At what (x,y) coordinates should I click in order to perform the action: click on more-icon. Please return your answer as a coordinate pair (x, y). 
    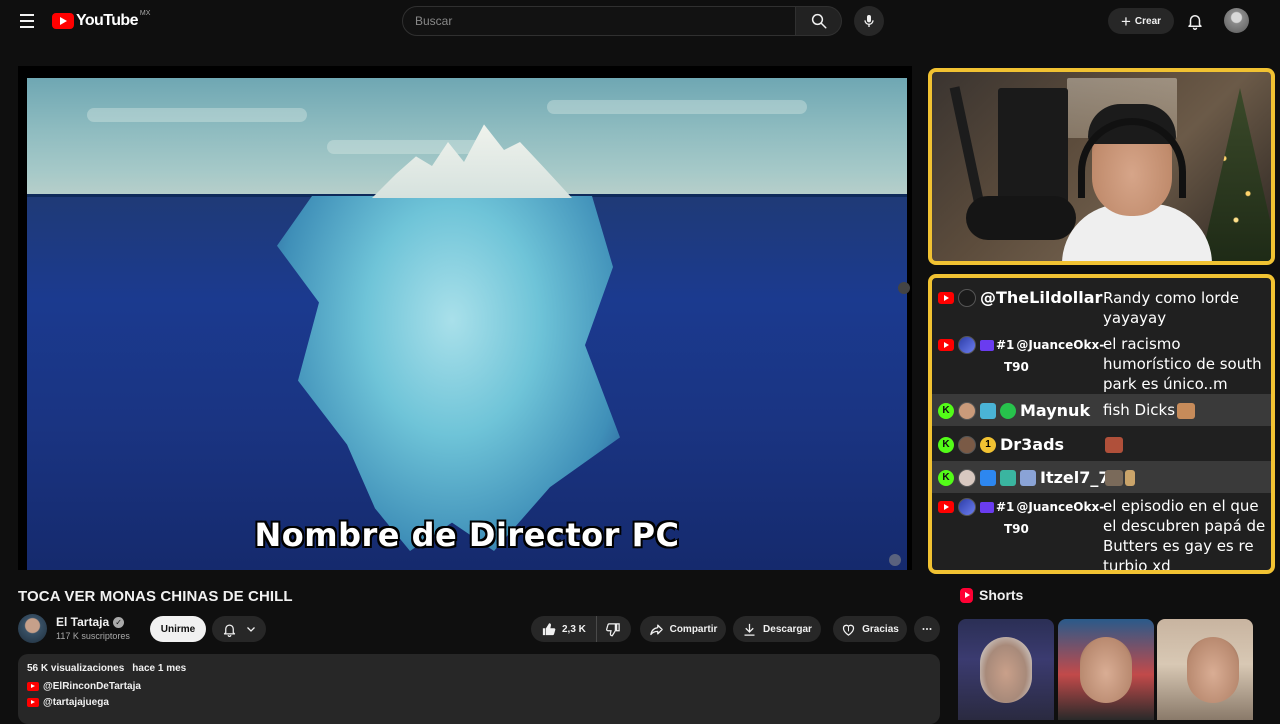
    Looking at the image, I should click on (927, 629).